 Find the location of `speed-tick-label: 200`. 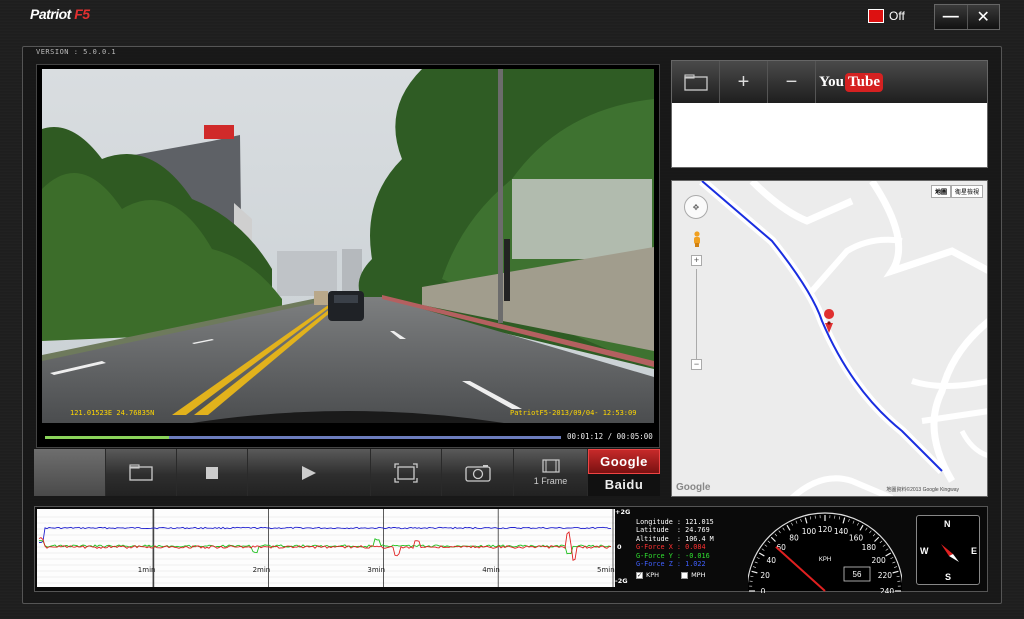

speed-tick-label: 200 is located at coordinates (879, 560).